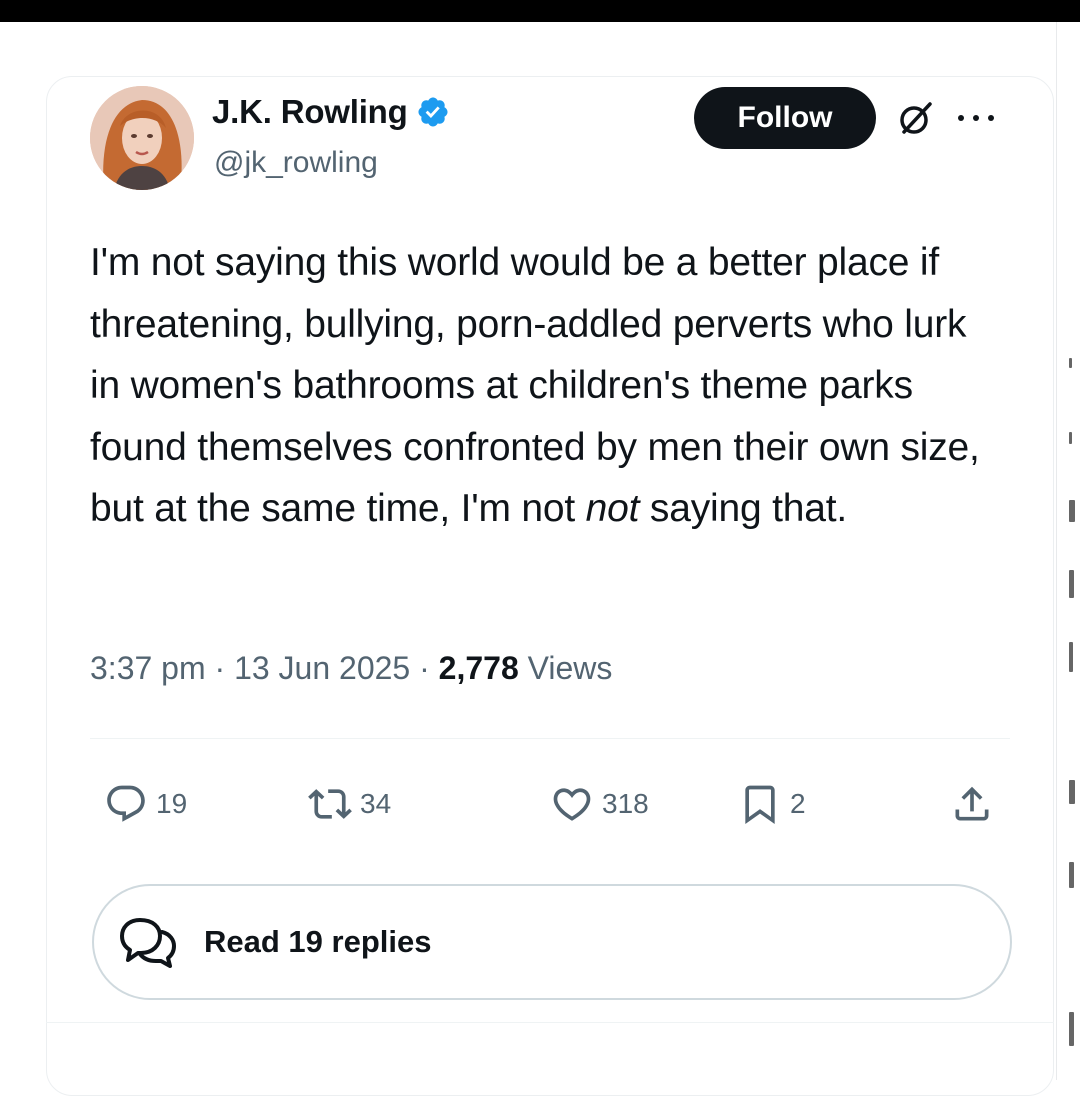 The image size is (1080, 1096). What do you see at coordinates (322, 668) in the screenshot?
I see `tweet-date: 13 Jun 2025` at bounding box center [322, 668].